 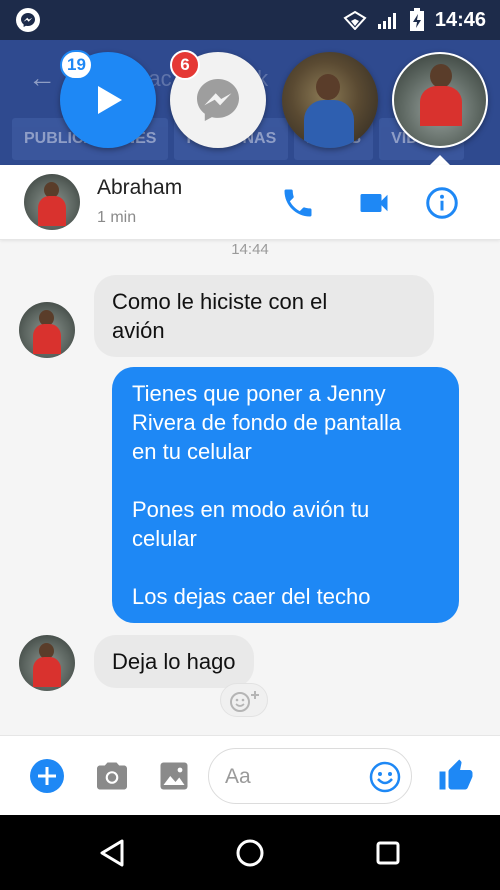 What do you see at coordinates (185, 65) in the screenshot?
I see `messenger-badge: 6` at bounding box center [185, 65].